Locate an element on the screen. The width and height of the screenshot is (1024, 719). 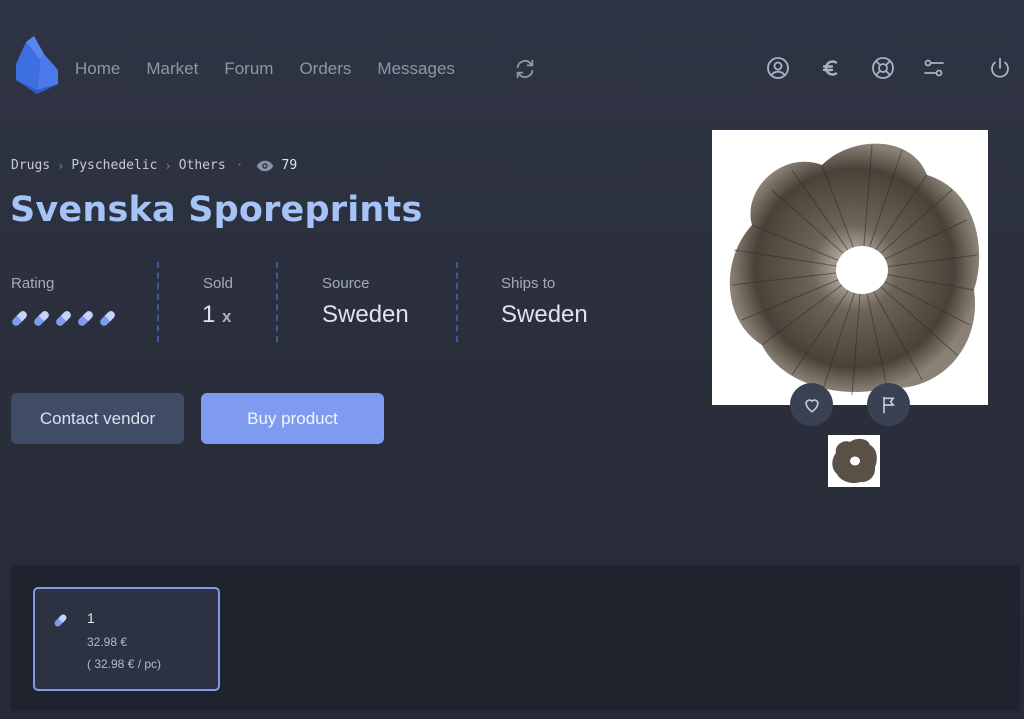
top-right-toolbar is located at coordinates (890, 69).